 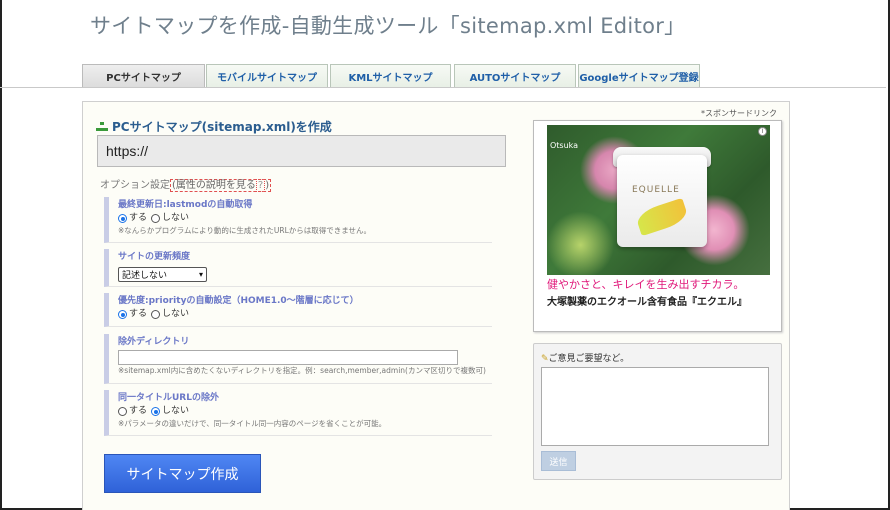 I want to click on same-title-radio-group: する しない, so click(x=305, y=411).